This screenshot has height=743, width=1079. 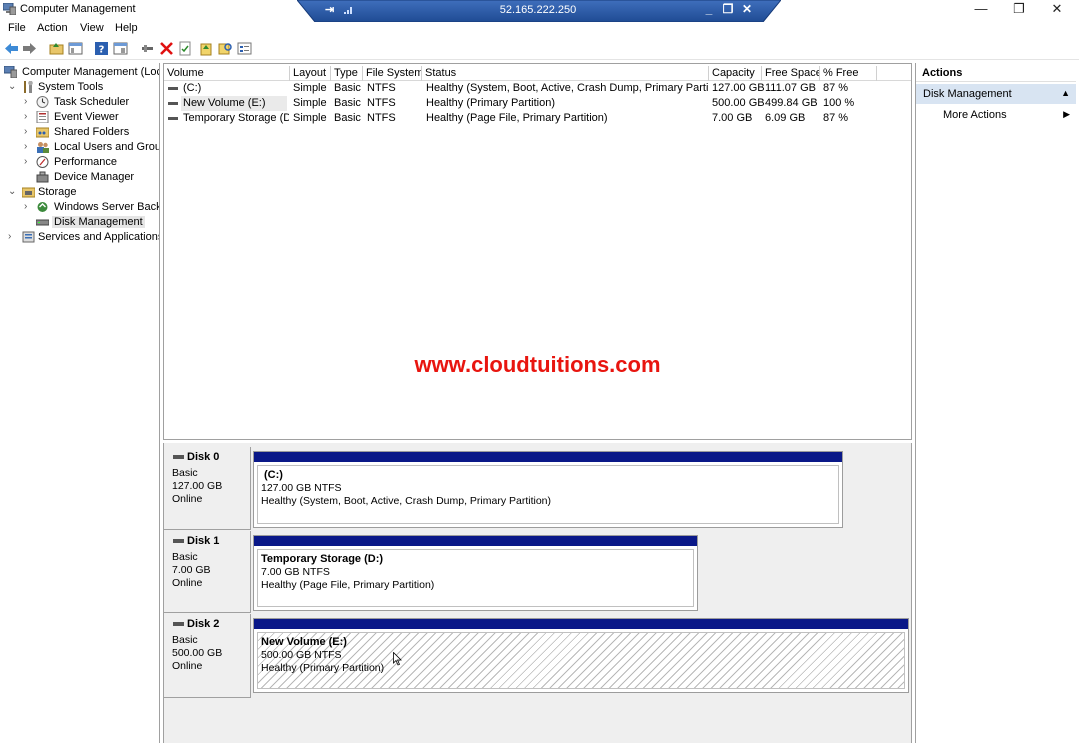 I want to click on close-button: ✕, so click(x=1057, y=10).